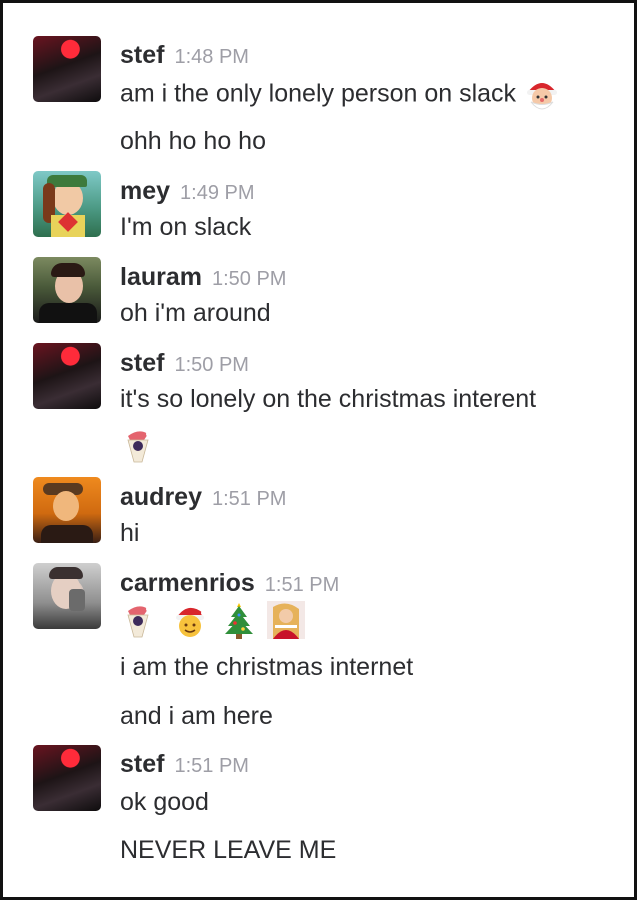 This screenshot has width=637, height=900. What do you see at coordinates (285, 620) in the screenshot?
I see `mariah-carey-icon` at bounding box center [285, 620].